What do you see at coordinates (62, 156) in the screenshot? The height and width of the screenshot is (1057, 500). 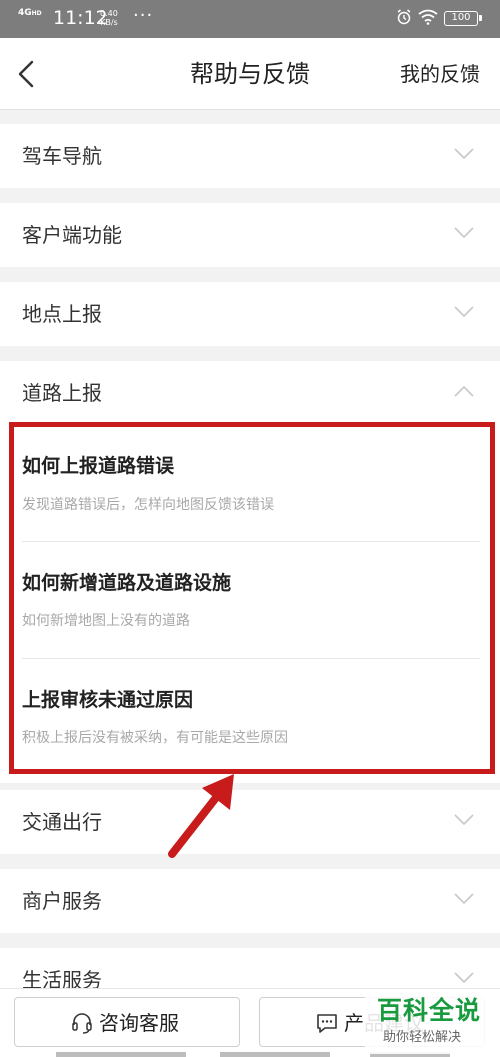 I see `category-label: 驾车导航` at bounding box center [62, 156].